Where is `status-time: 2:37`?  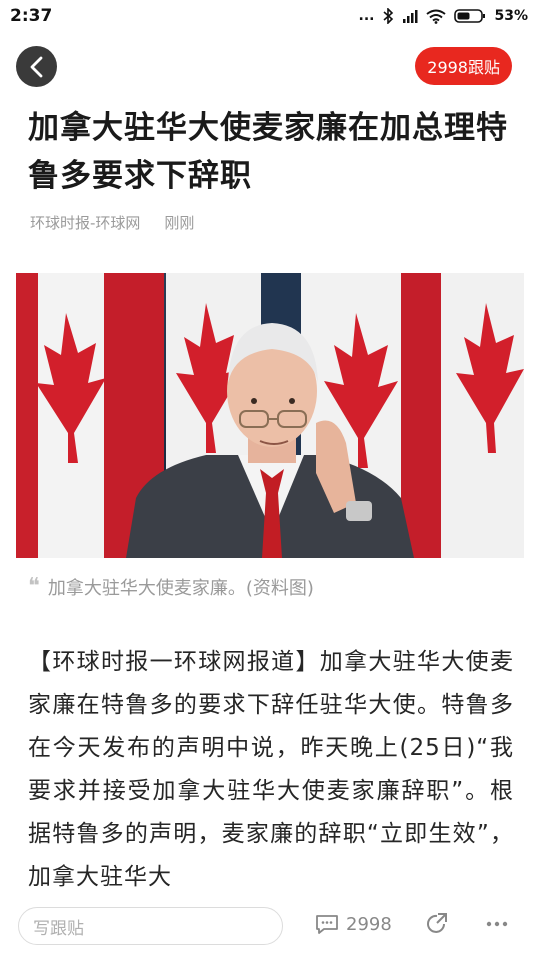
status-time: 2:37 is located at coordinates (31, 16).